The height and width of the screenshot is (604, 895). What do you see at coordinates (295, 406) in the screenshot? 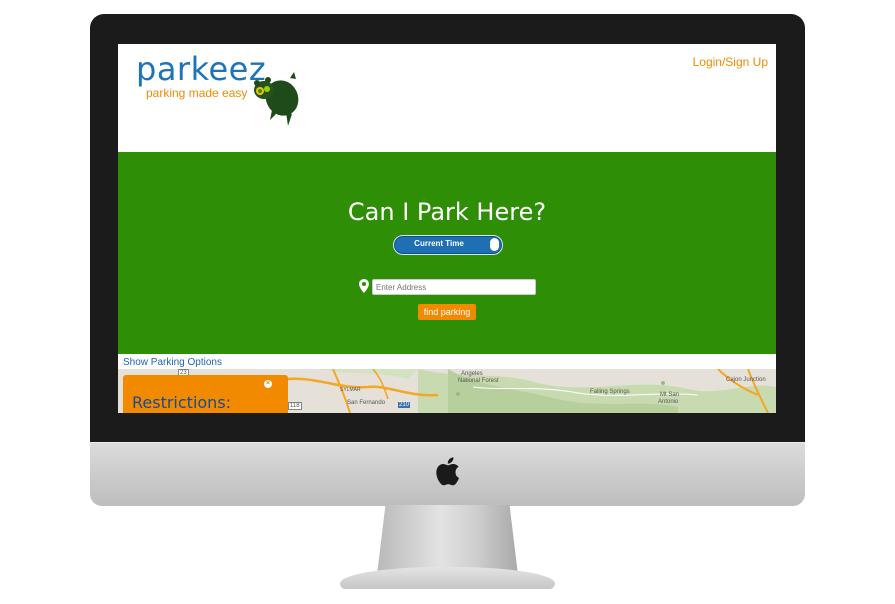
I see `map-shield-118: 118` at bounding box center [295, 406].